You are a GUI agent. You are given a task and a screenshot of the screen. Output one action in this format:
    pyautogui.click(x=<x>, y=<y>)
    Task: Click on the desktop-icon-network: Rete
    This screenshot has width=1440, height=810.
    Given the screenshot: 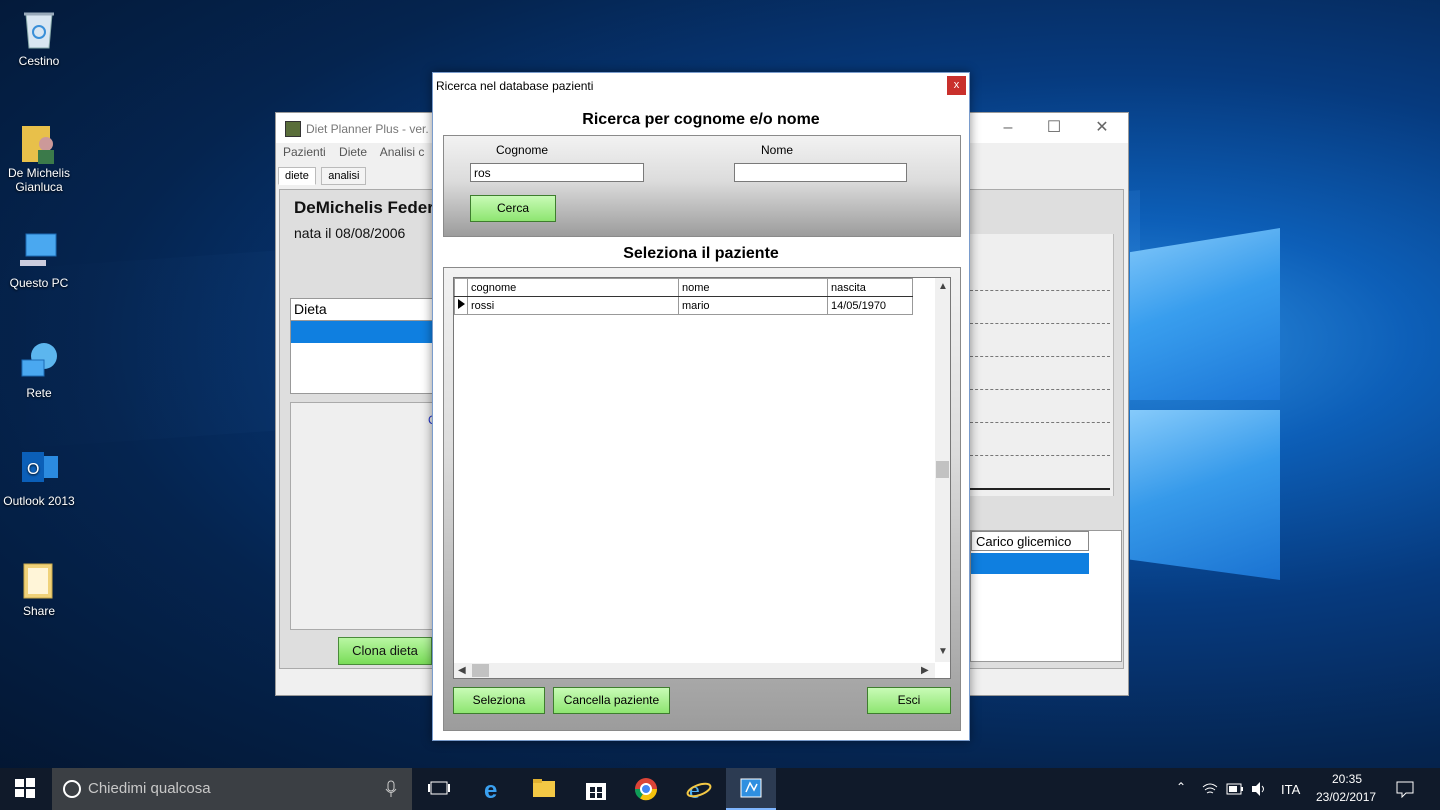 What is the action you would take?
    pyautogui.click(x=39, y=370)
    